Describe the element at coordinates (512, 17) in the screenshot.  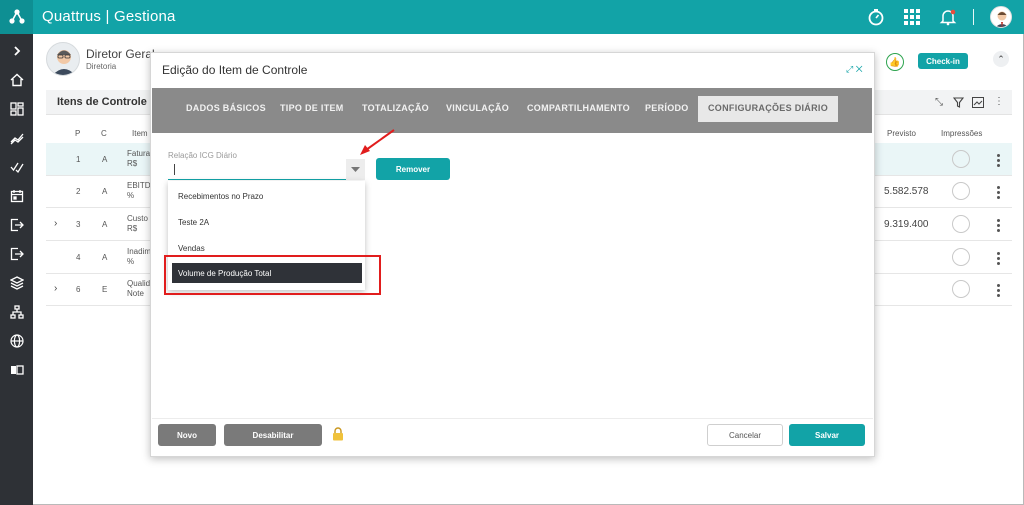
I see `top-bar: Quattrus | Gestiona` at that location.